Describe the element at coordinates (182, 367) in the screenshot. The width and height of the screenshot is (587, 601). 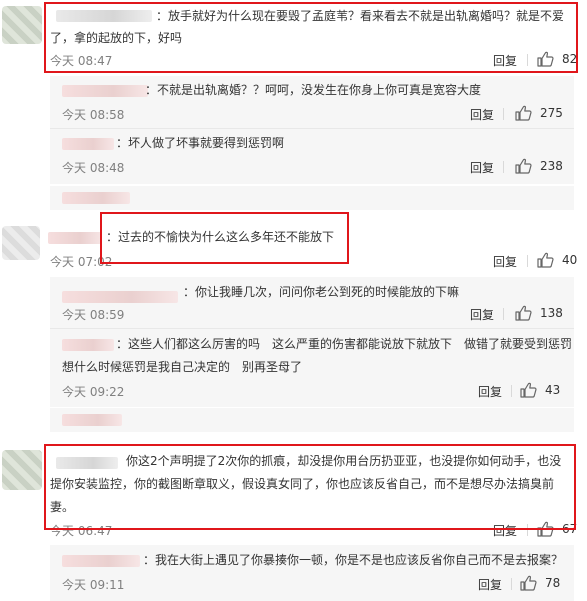
I see `reply-text: 想什么时候惩罚是我自己决定的 别再圣母了` at that location.